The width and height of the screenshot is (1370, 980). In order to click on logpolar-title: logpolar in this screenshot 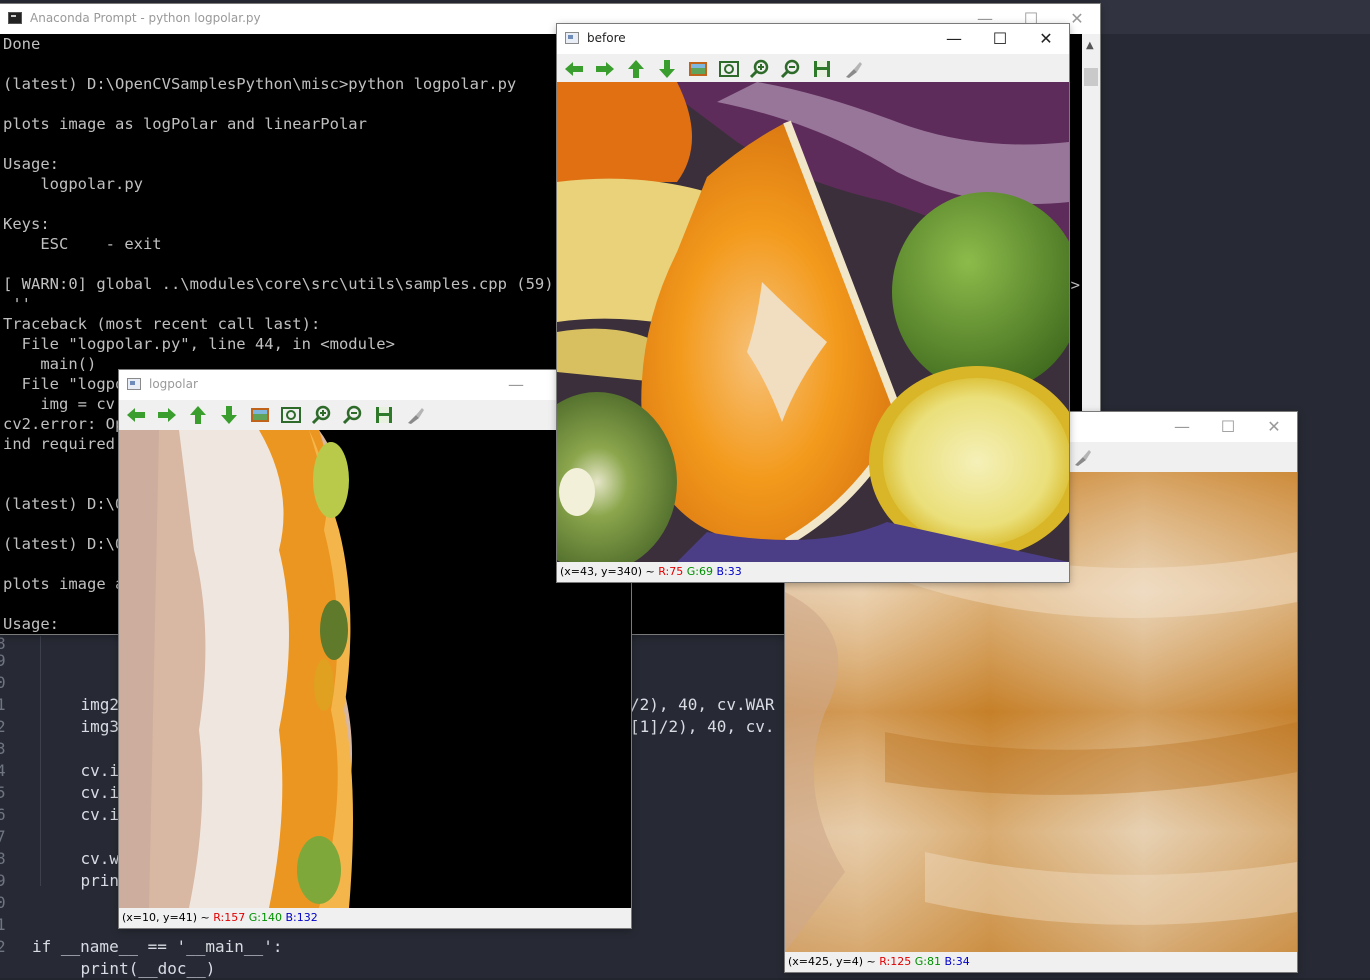, I will do `click(173, 384)`.